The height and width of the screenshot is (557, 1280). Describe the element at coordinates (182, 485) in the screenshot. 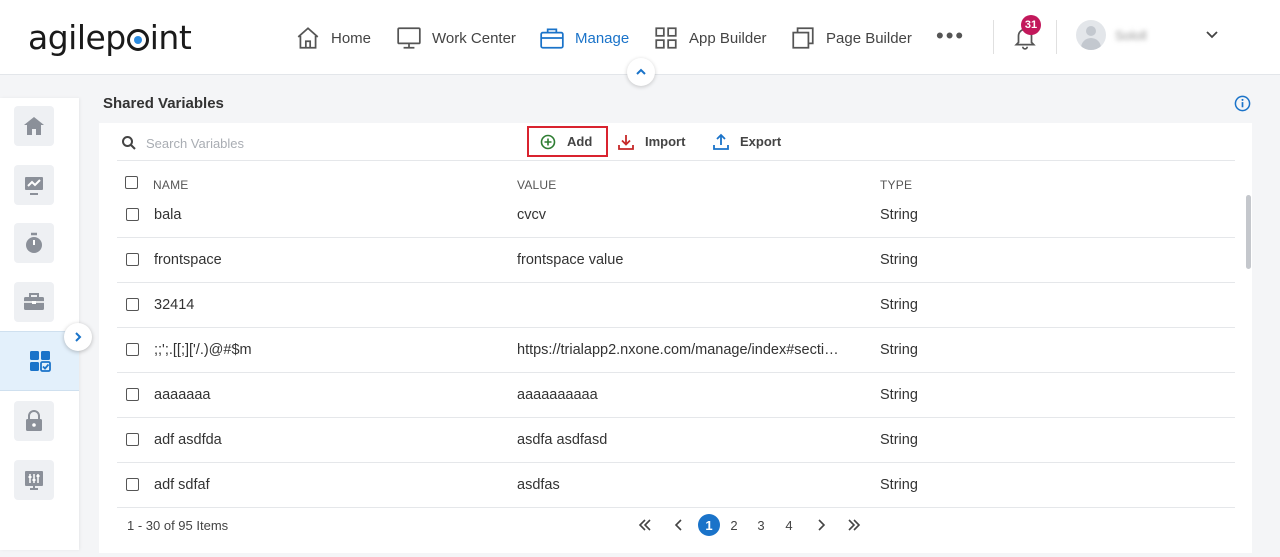

I see `cell-name: adf sdfaf` at that location.